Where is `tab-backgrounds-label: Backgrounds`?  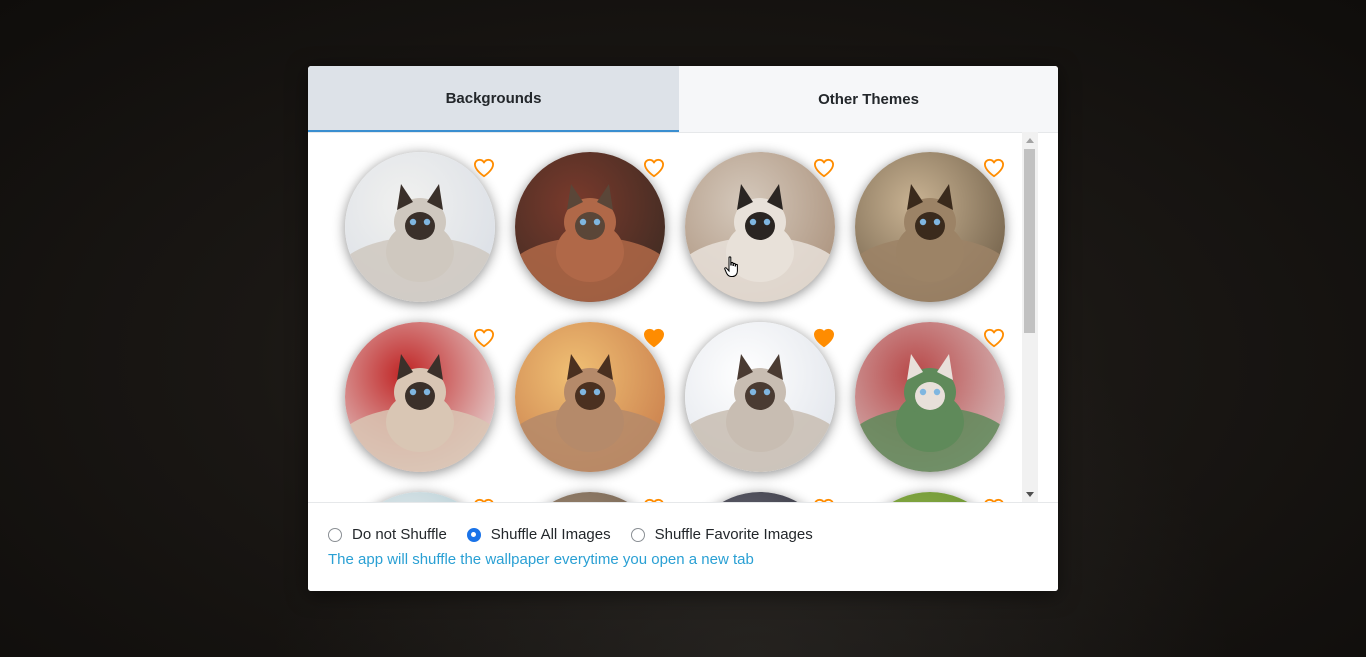 tab-backgrounds-label: Backgrounds is located at coordinates (493, 98).